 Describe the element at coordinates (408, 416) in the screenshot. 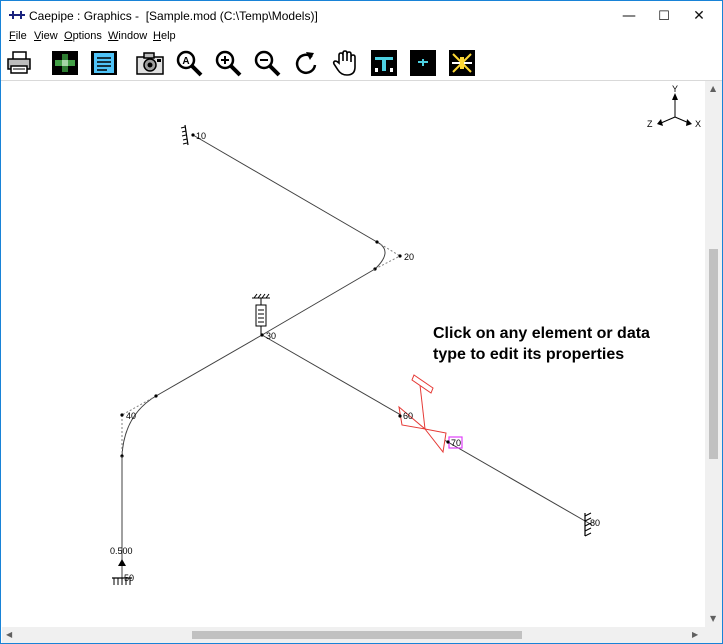

I see `node-label-60: 60` at that location.